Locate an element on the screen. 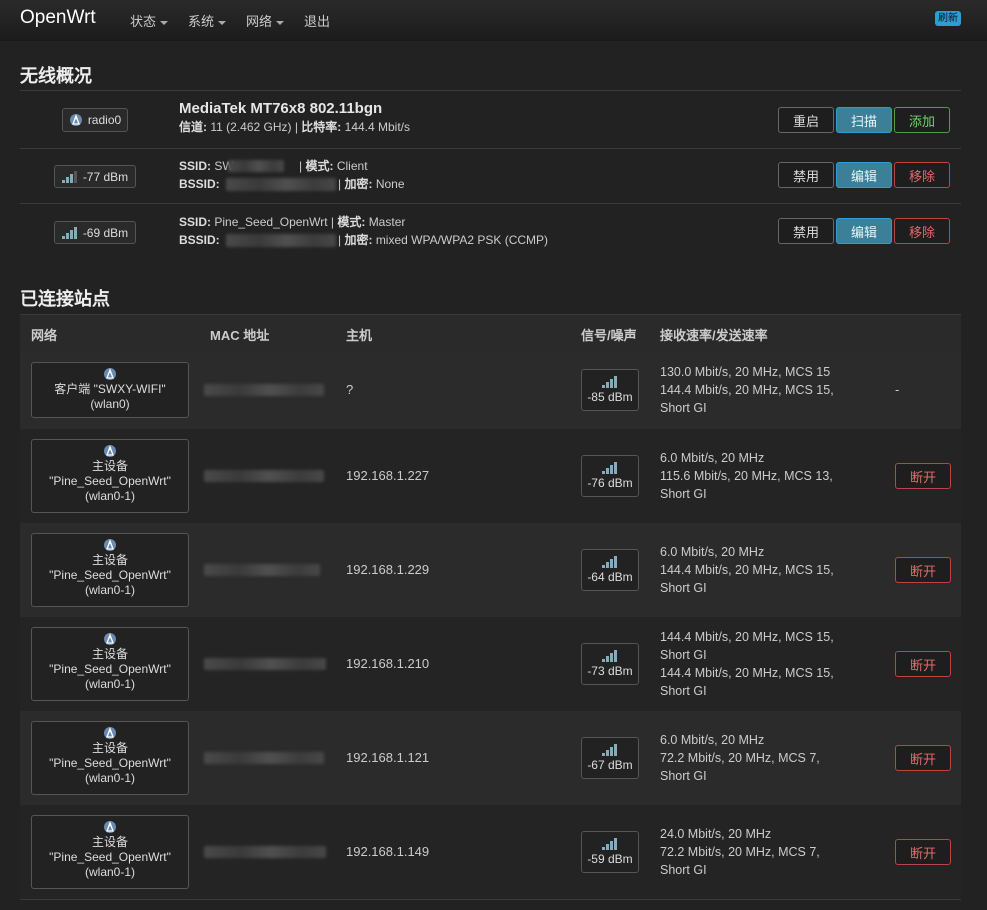 This screenshot has width=987, height=910. signal-badge: -85 dBm is located at coordinates (610, 390).